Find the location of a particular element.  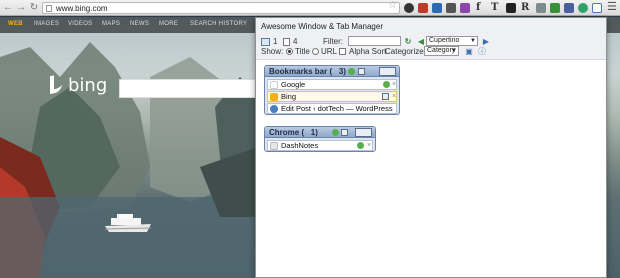

bing-favicon-icon is located at coordinates (274, 97).